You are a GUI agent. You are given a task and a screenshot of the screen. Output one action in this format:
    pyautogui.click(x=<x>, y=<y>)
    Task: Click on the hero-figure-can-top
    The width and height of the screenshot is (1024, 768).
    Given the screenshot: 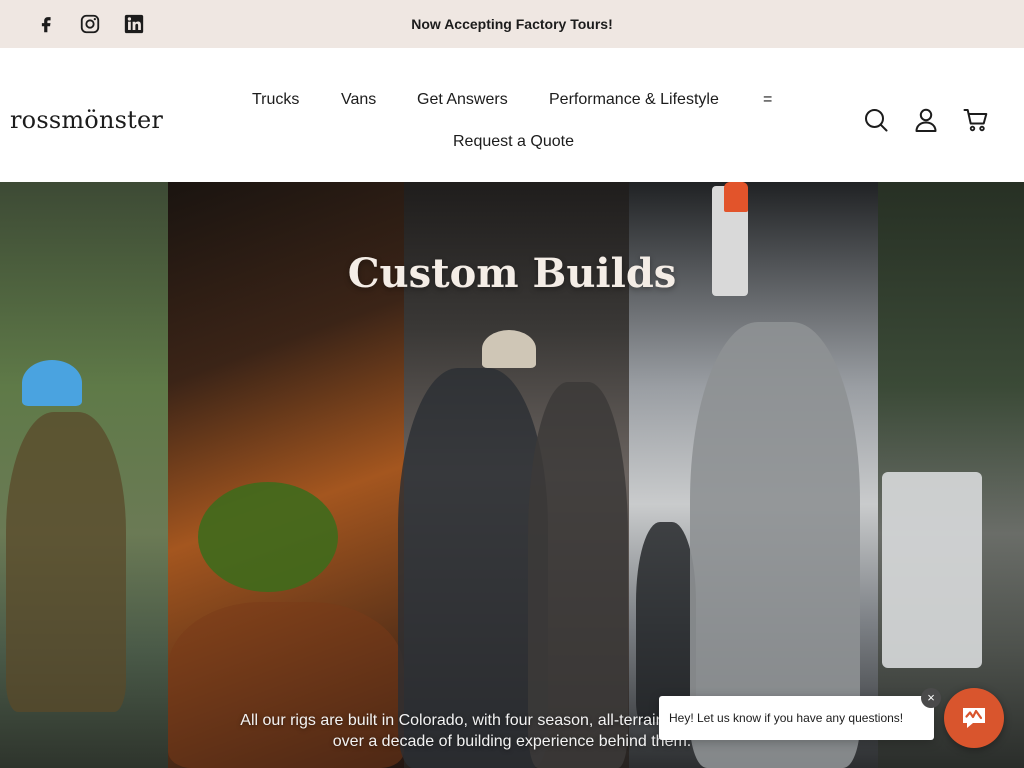 What is the action you would take?
    pyautogui.click(x=736, y=197)
    